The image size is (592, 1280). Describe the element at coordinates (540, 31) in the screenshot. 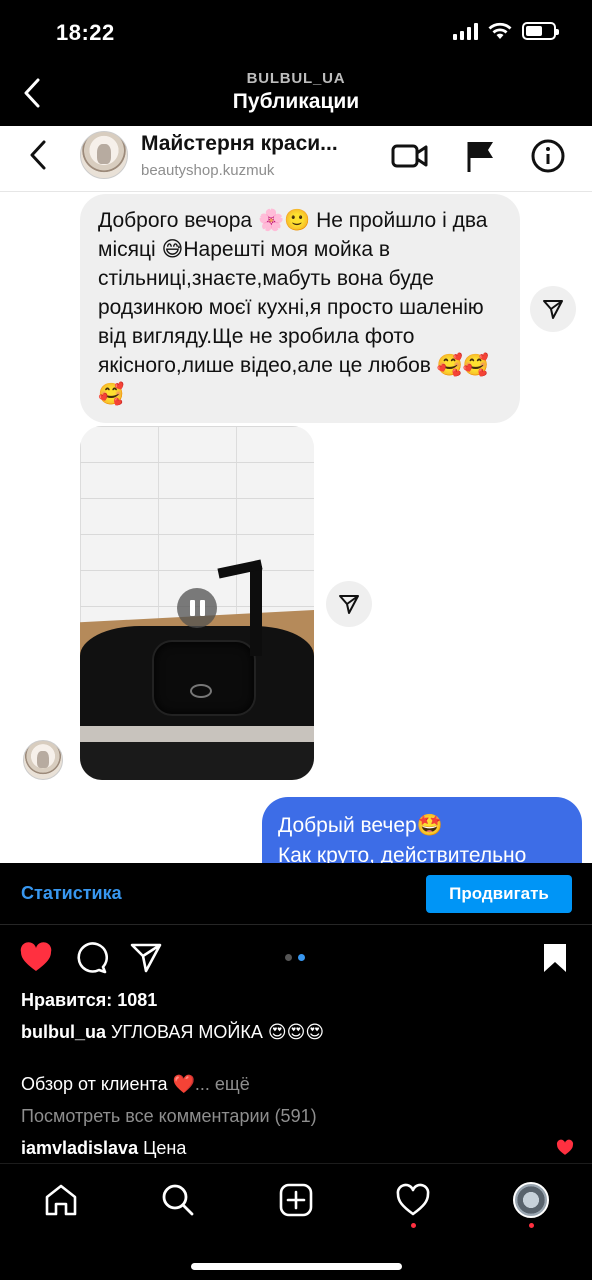

I see `battery-icon` at that location.